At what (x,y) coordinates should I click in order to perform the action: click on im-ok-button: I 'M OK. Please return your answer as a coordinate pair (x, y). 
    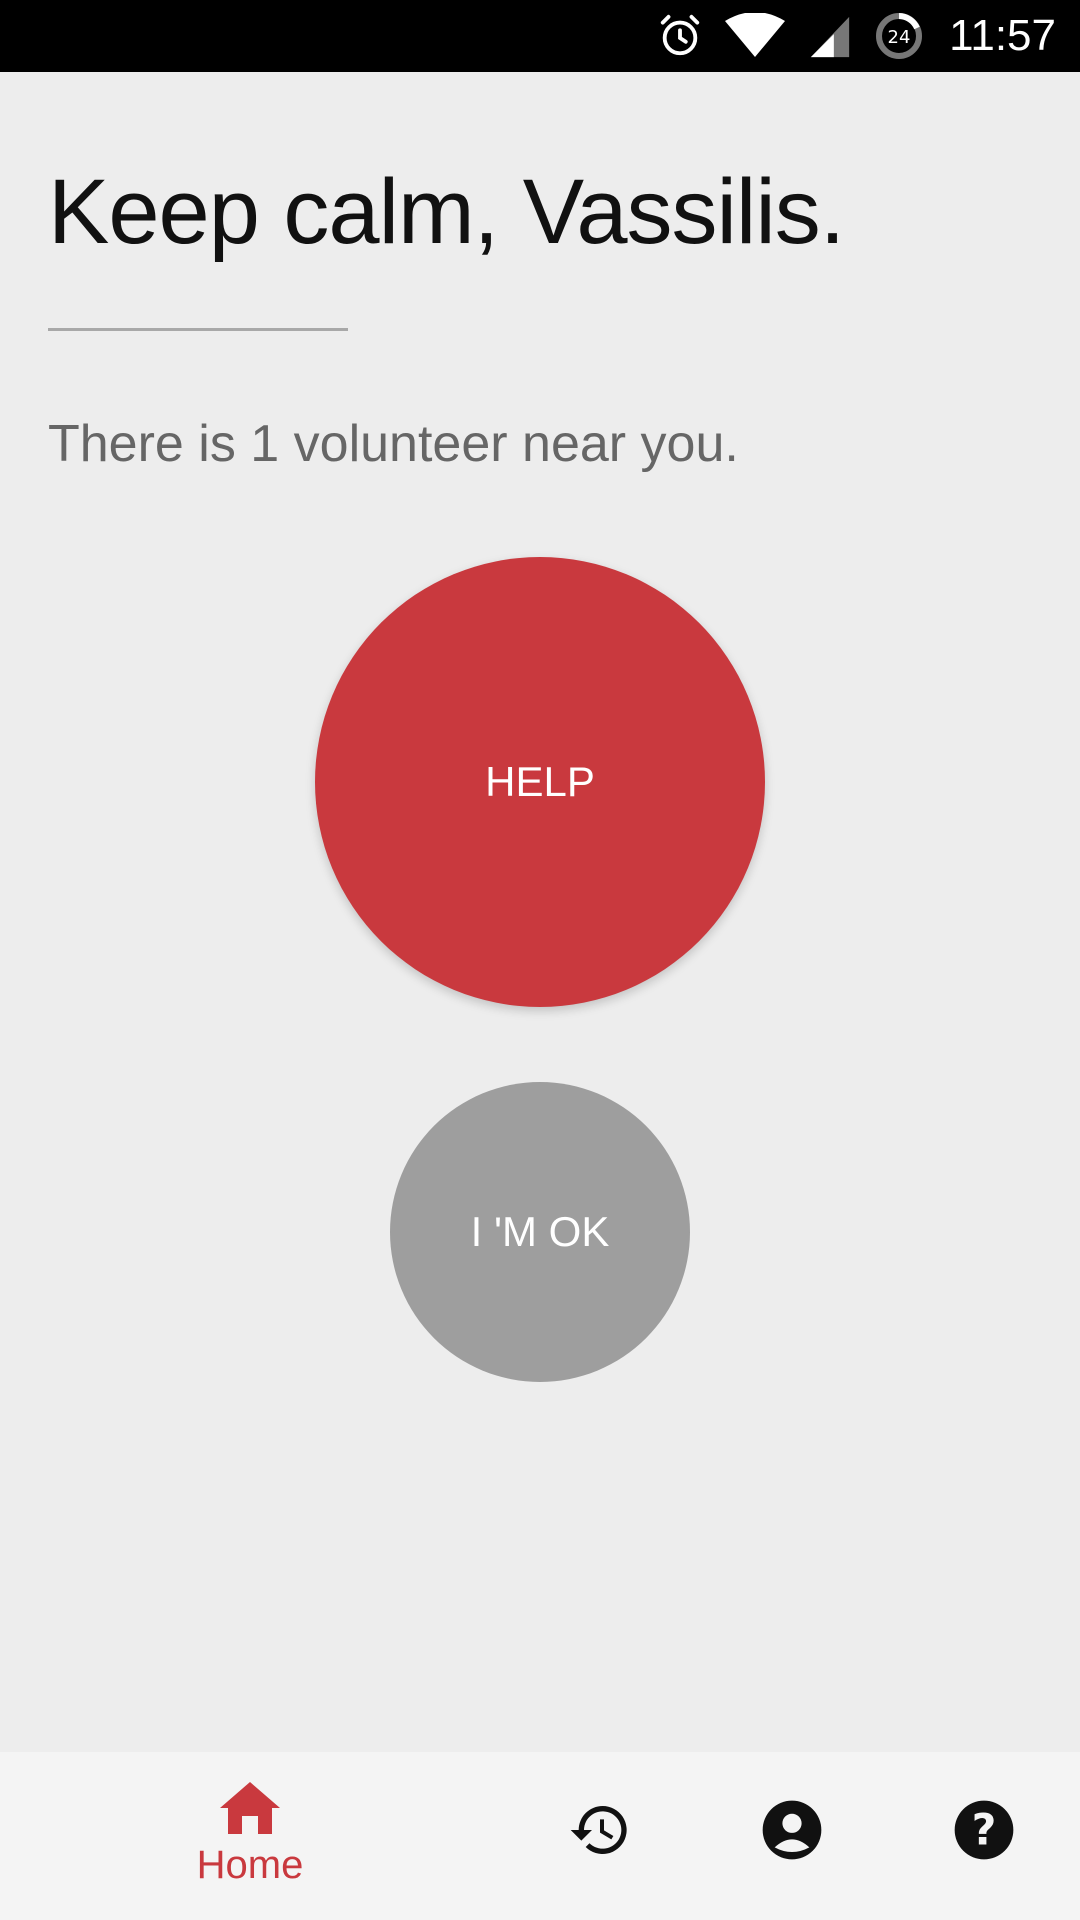
    Looking at the image, I should click on (540, 1232).